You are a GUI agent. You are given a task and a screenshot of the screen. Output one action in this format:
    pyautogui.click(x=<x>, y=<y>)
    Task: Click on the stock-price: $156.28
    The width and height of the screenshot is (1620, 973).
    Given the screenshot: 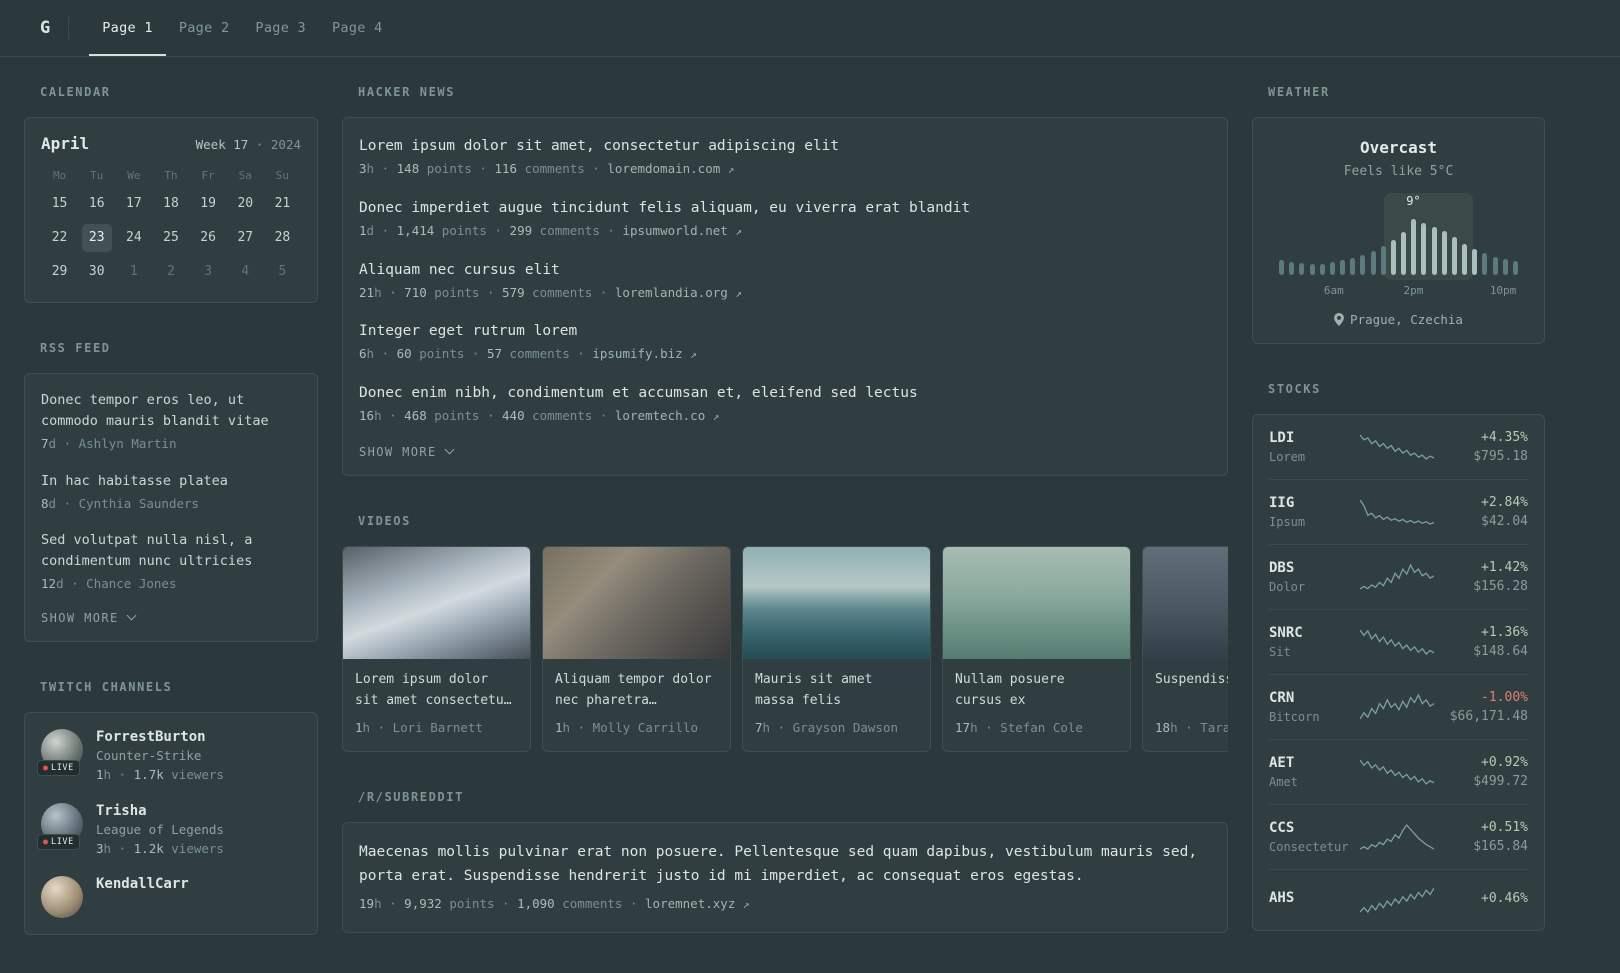 What is the action you would take?
    pyautogui.click(x=1500, y=586)
    